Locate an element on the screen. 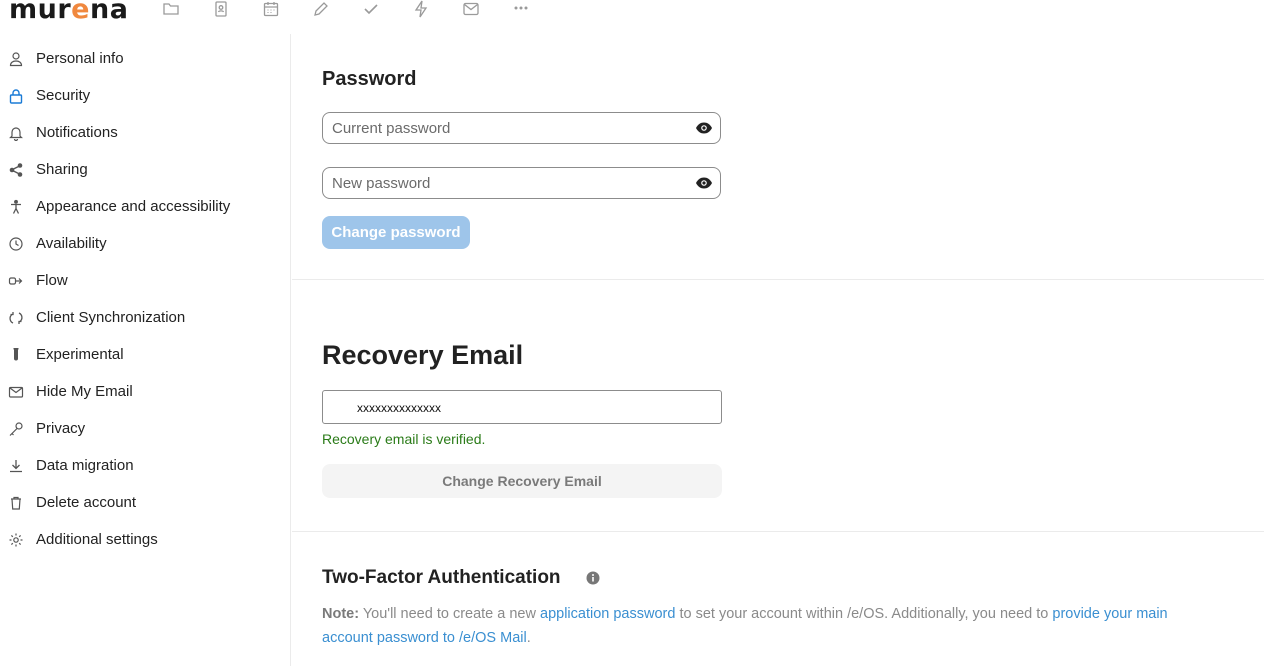  recovery-email-field is located at coordinates (522, 407).